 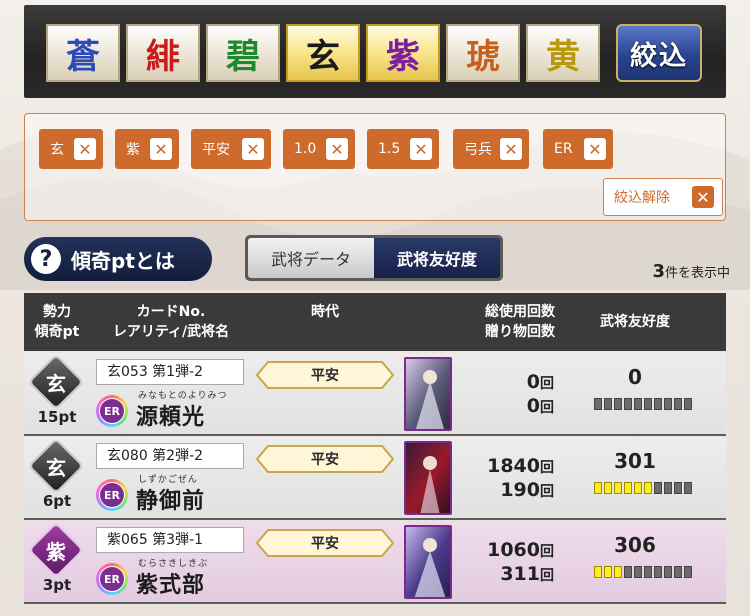 I want to click on clear-filter-label: 絞込解除, so click(x=642, y=198).